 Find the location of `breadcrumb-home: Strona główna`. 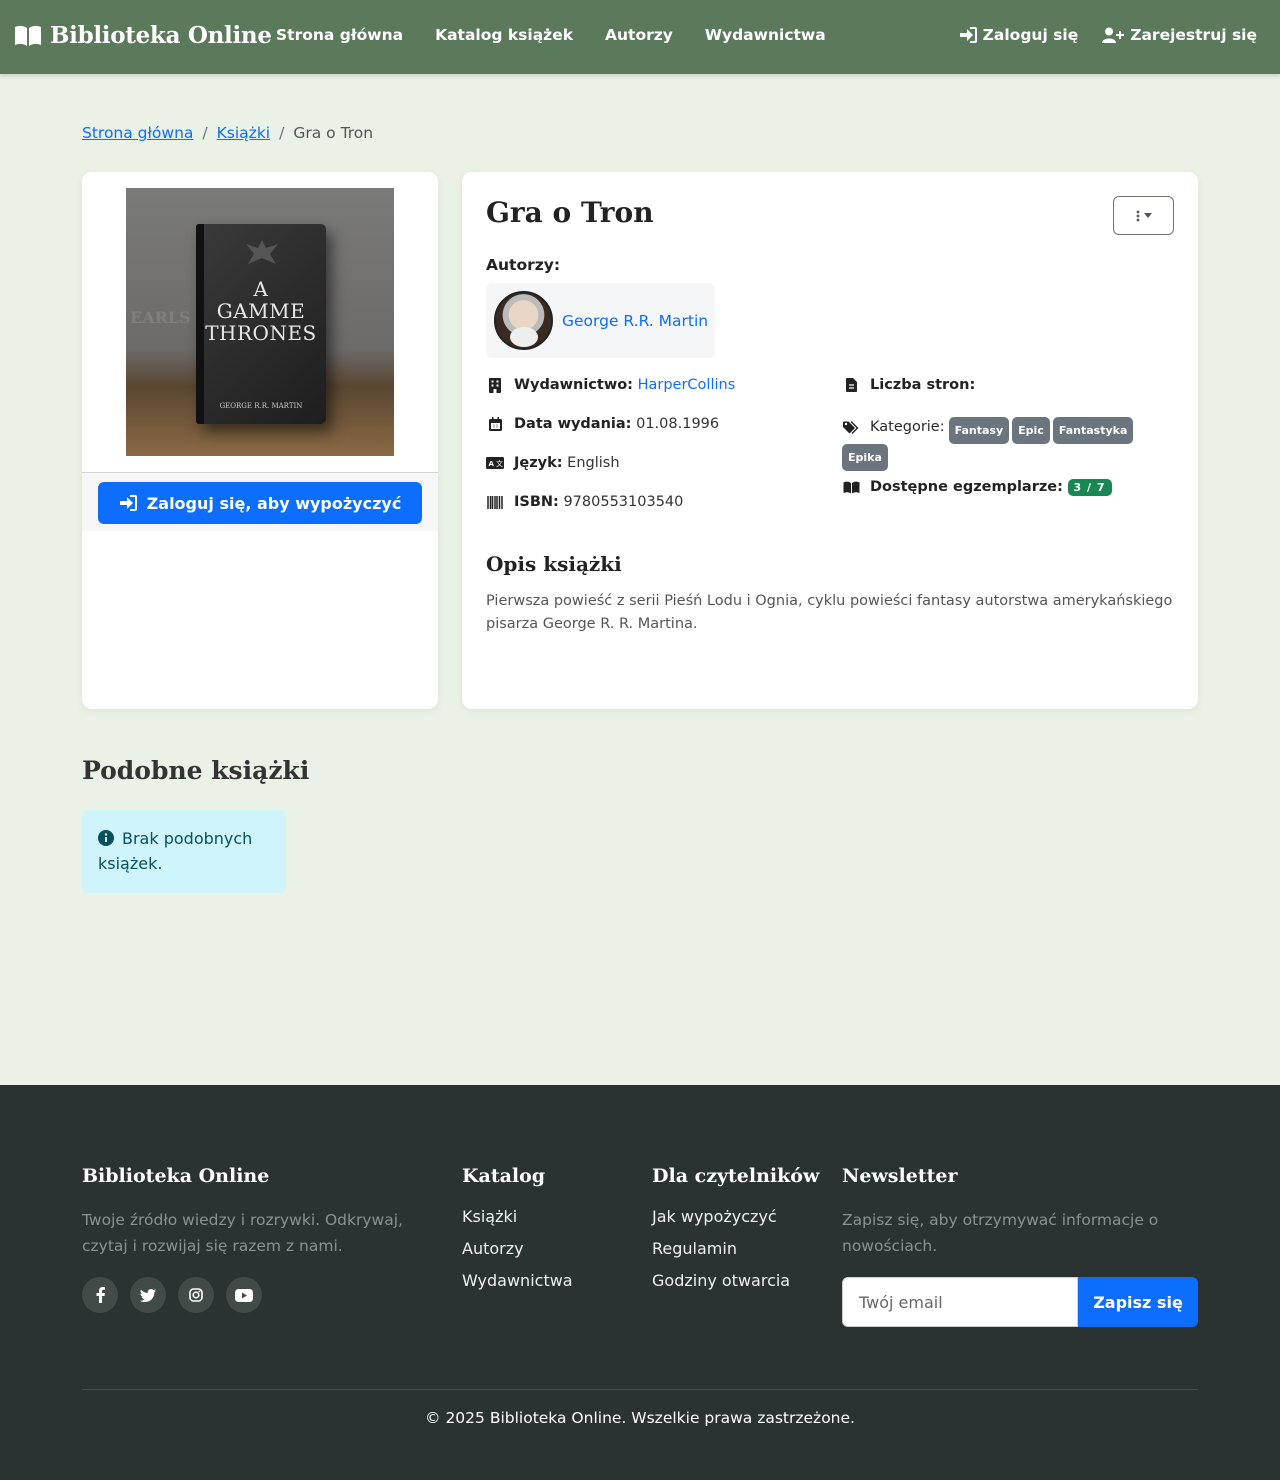

breadcrumb-home: Strona główna is located at coordinates (137, 133).